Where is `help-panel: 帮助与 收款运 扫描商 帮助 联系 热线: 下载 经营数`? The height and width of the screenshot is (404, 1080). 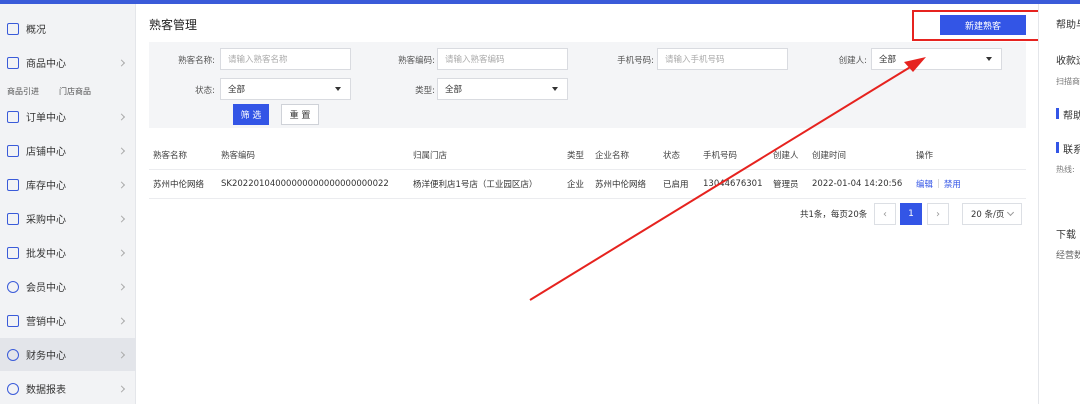 help-panel: 帮助与 收款运 扫描商 帮助 联系 热线: 下载 经营数 is located at coordinates (1059, 204).